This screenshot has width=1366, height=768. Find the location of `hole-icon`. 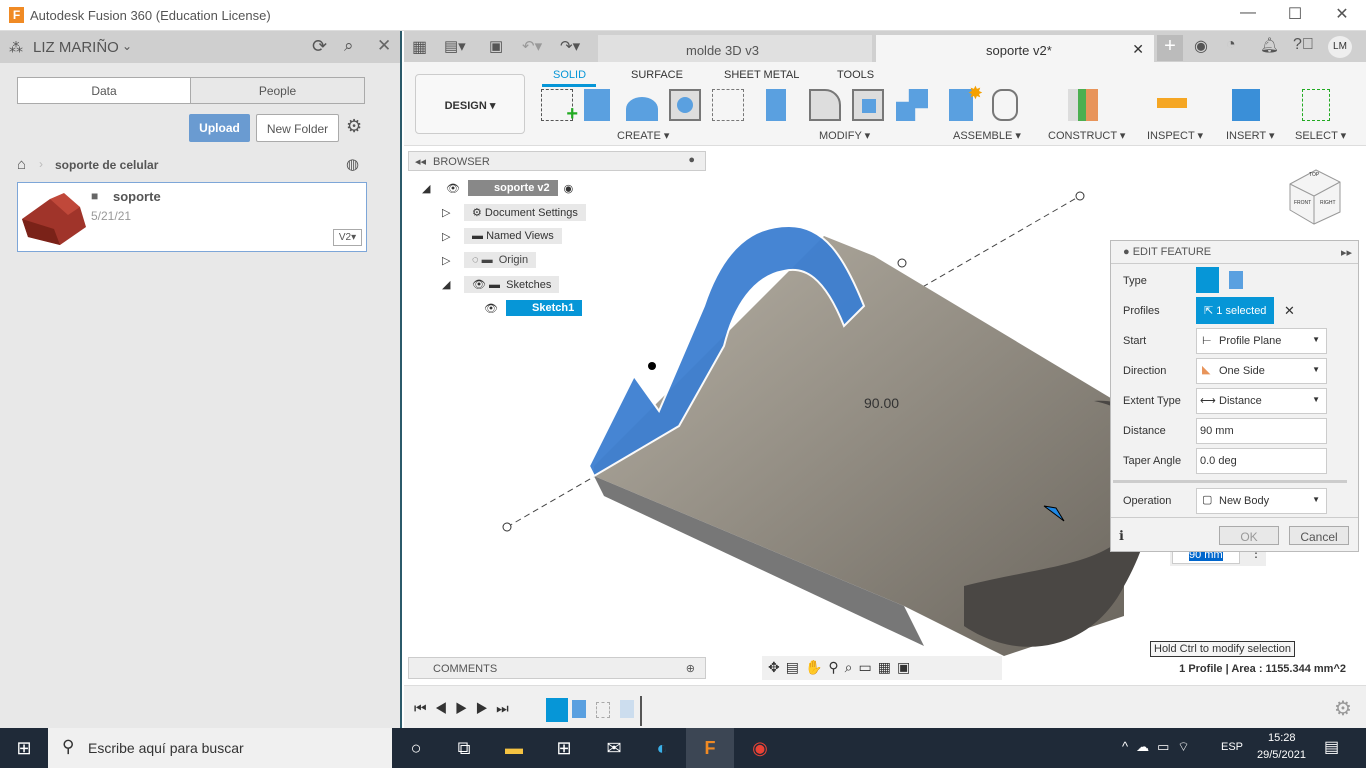

hole-icon is located at coordinates (685, 105).